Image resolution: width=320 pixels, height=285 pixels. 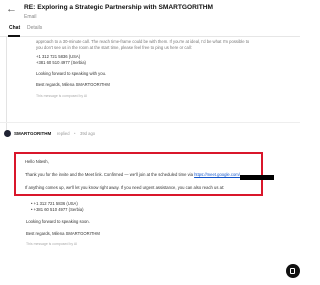 What do you see at coordinates (32, 133) in the screenshot?
I see `sender-name: SMARTGORITHM` at bounding box center [32, 133].